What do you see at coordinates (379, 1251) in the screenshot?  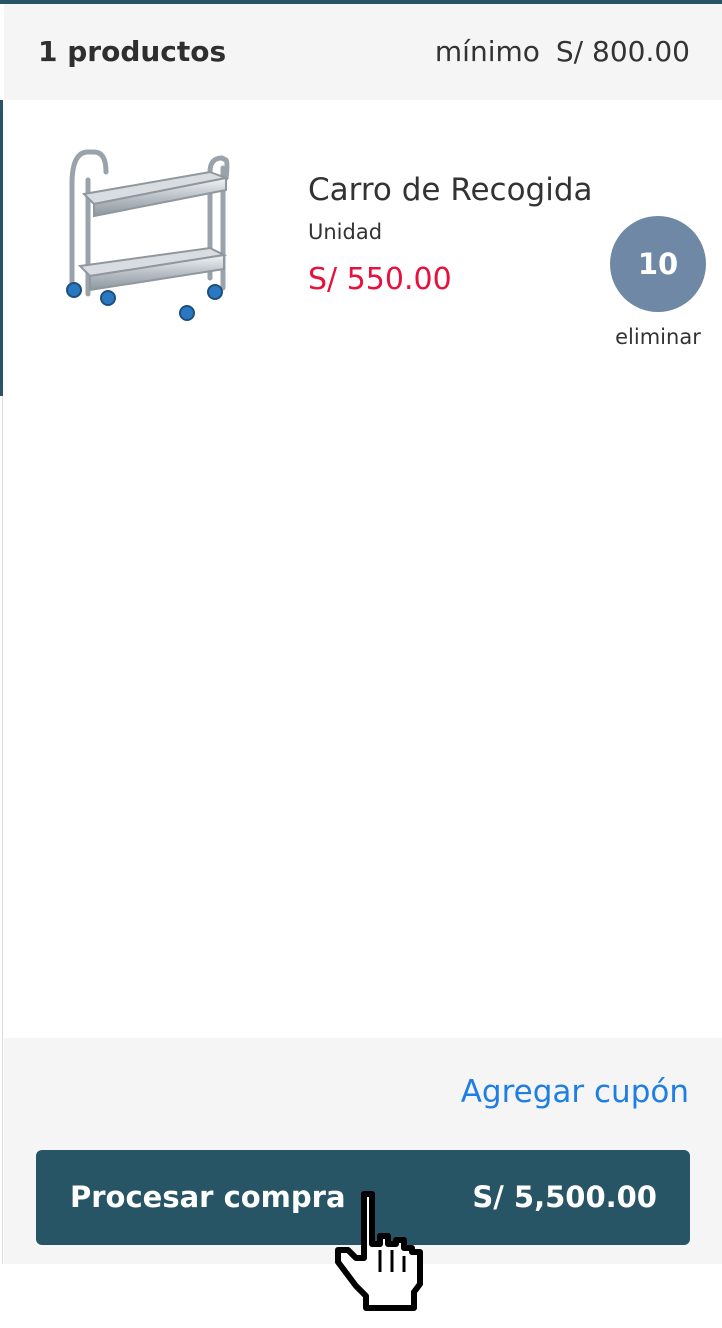 I see `hand-cursor-icon` at bounding box center [379, 1251].